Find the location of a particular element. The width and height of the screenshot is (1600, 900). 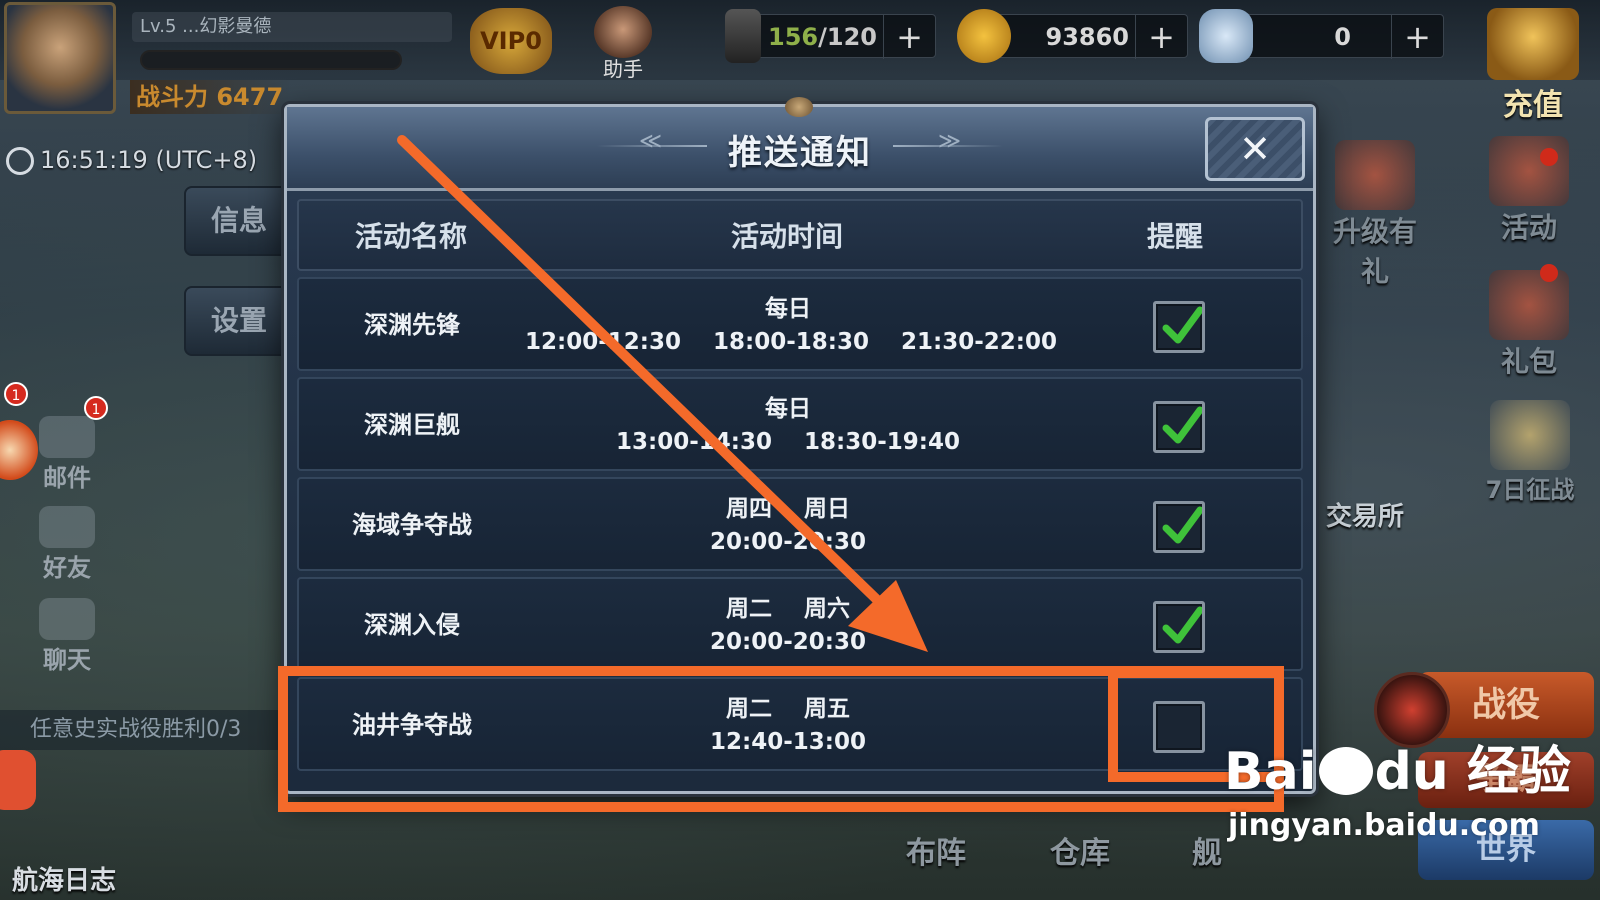

close-icon: ✕ is located at coordinates (1255, 149).